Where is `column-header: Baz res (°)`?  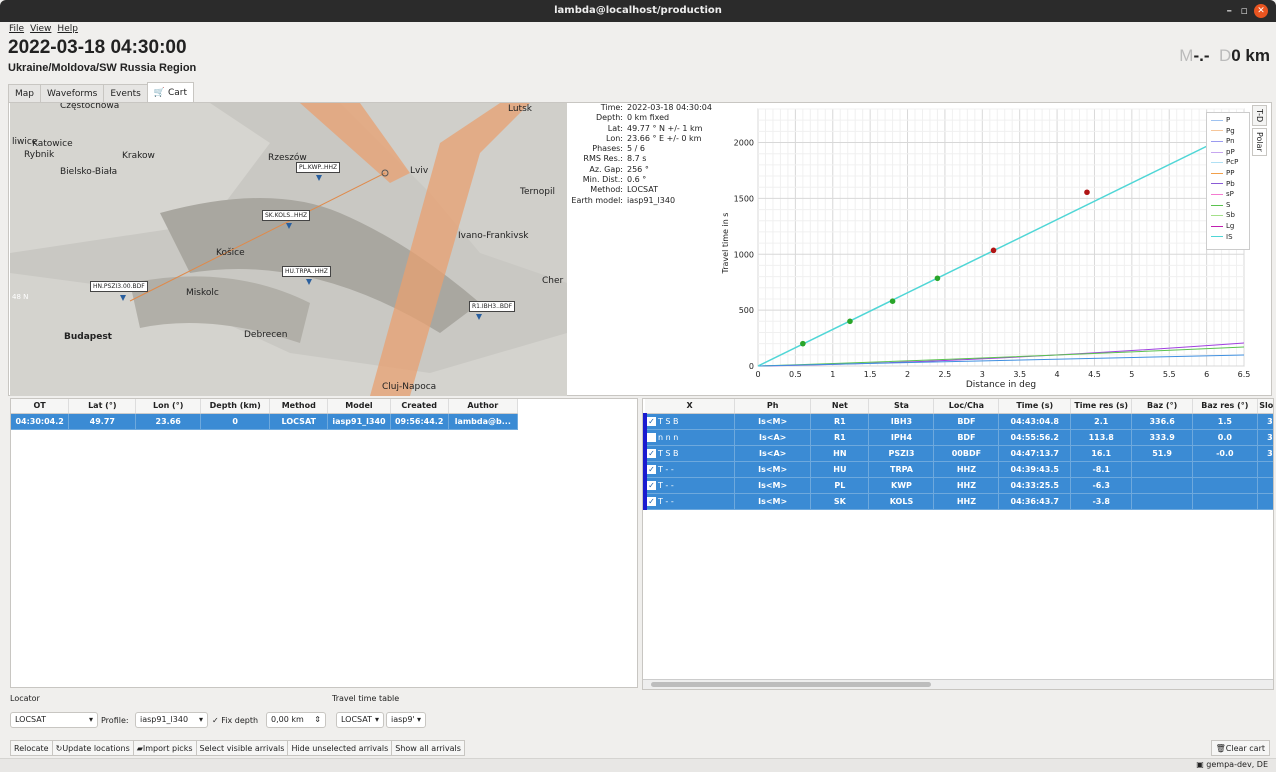 column-header: Baz res (°) is located at coordinates (1225, 406).